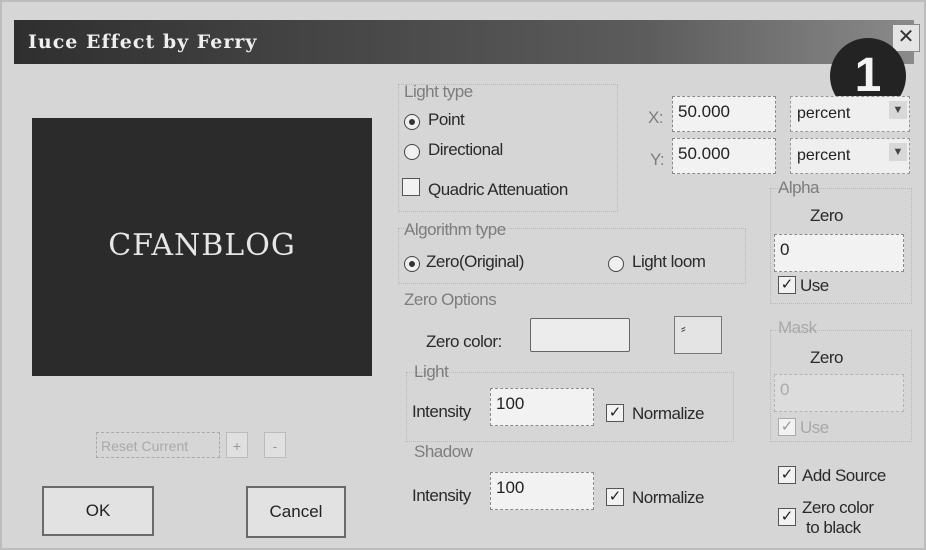 This screenshot has width=926, height=550. Describe the element at coordinates (683, 328) in the screenshot. I see `eyedropper-icon: ⸗` at that location.